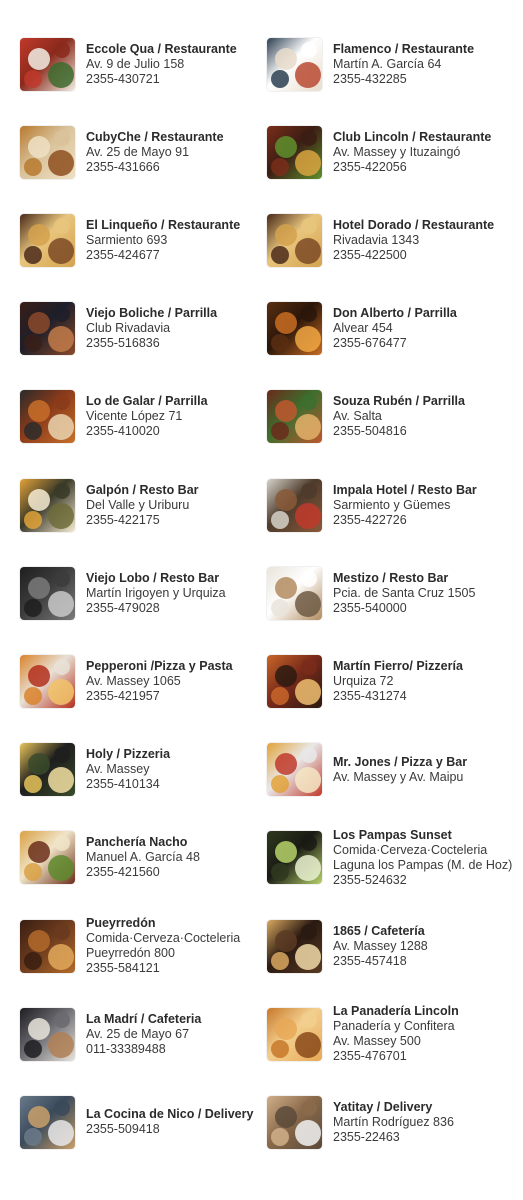  What do you see at coordinates (294, 505) in the screenshot?
I see `table-dishes-photo` at bounding box center [294, 505].